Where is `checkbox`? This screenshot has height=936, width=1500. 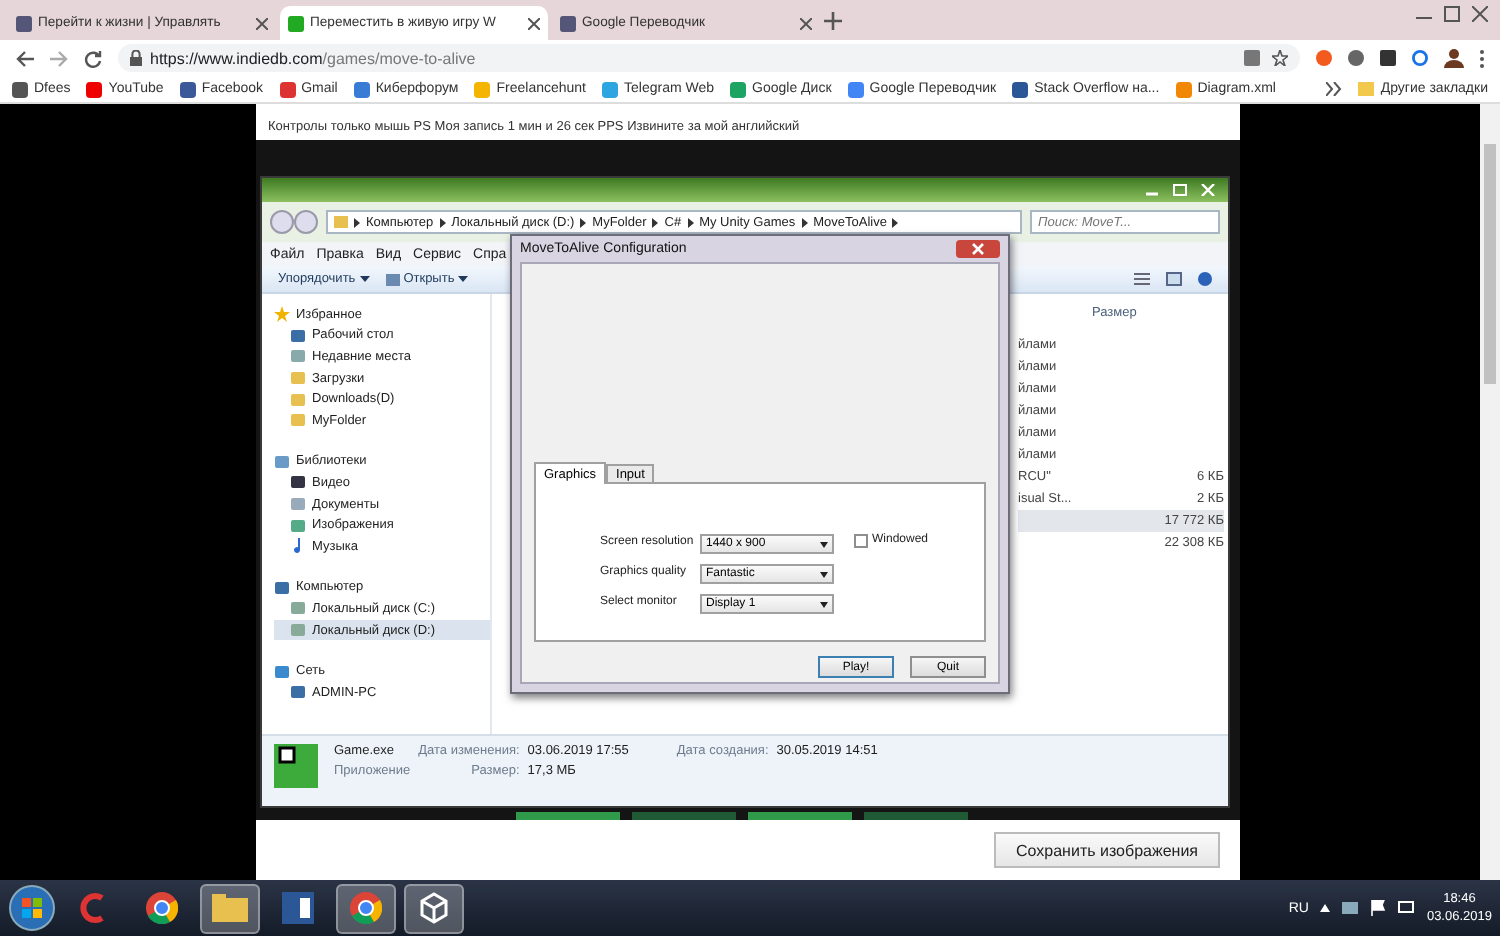 checkbox is located at coordinates (861, 541).